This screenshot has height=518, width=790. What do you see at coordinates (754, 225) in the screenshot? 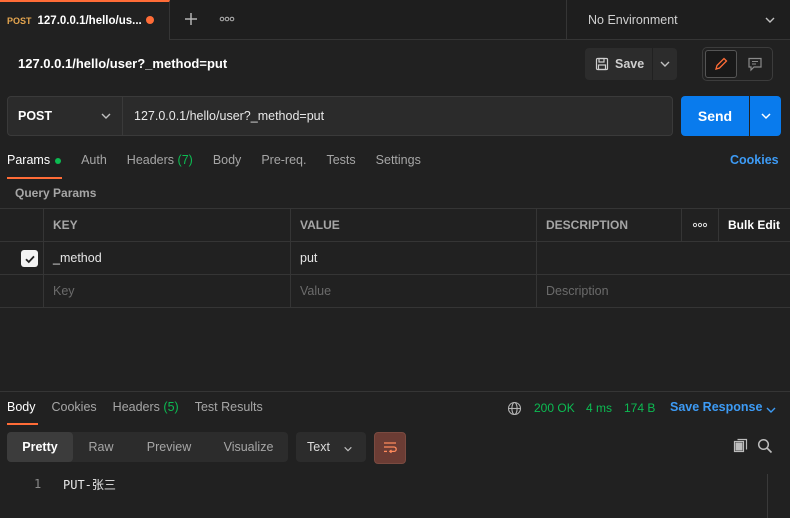
I see `bulk-edit-button: Bulk Edit` at bounding box center [754, 225].